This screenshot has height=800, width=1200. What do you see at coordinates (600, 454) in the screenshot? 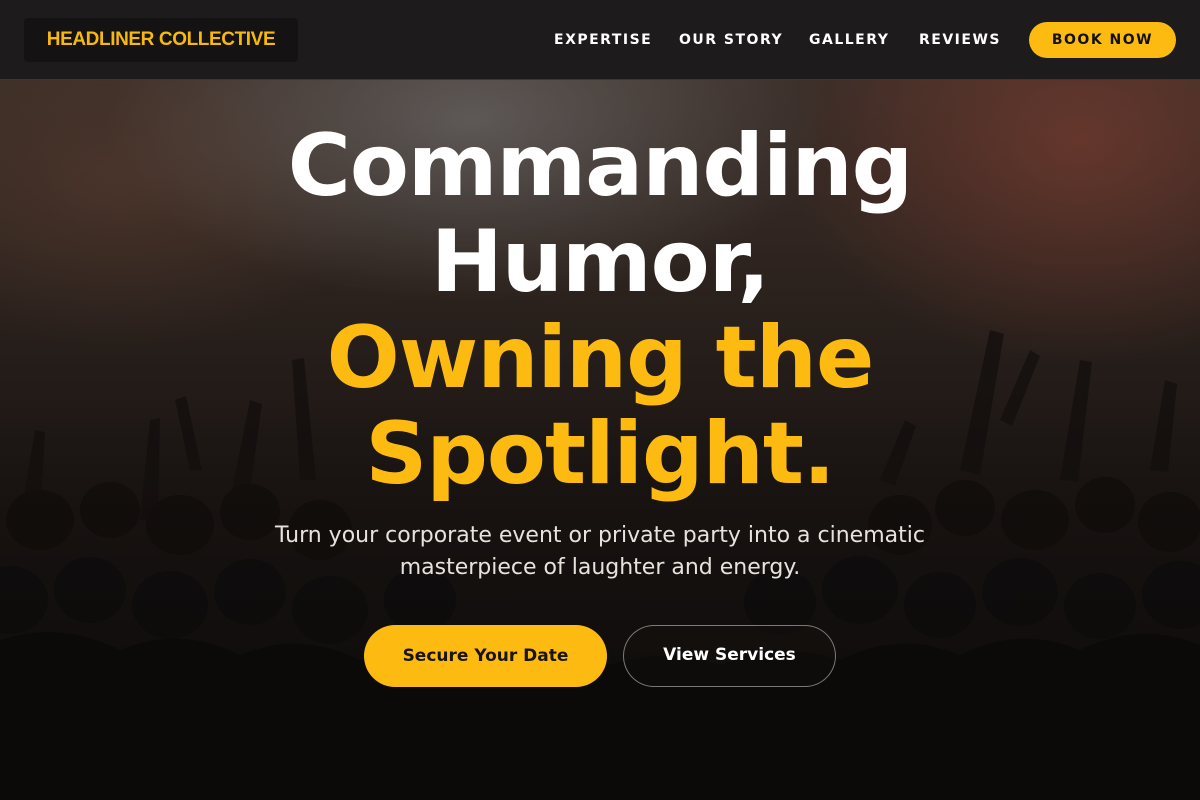
I see `headline-line-4: Spotlight.` at bounding box center [600, 454].